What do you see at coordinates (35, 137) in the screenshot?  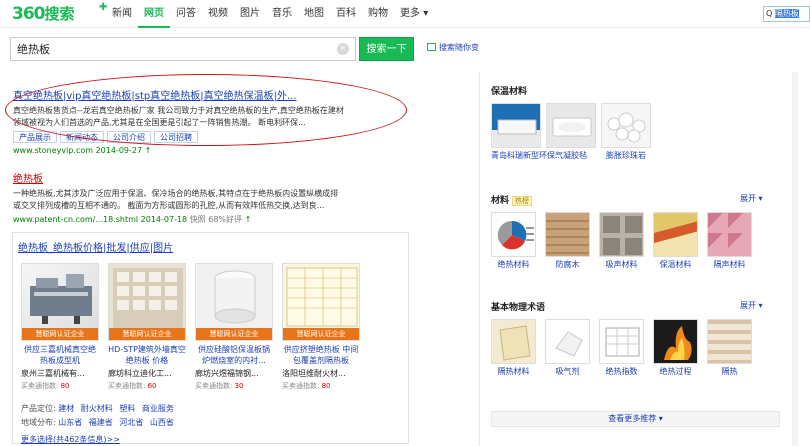 I see `sitelink-products: 产品展示` at bounding box center [35, 137].